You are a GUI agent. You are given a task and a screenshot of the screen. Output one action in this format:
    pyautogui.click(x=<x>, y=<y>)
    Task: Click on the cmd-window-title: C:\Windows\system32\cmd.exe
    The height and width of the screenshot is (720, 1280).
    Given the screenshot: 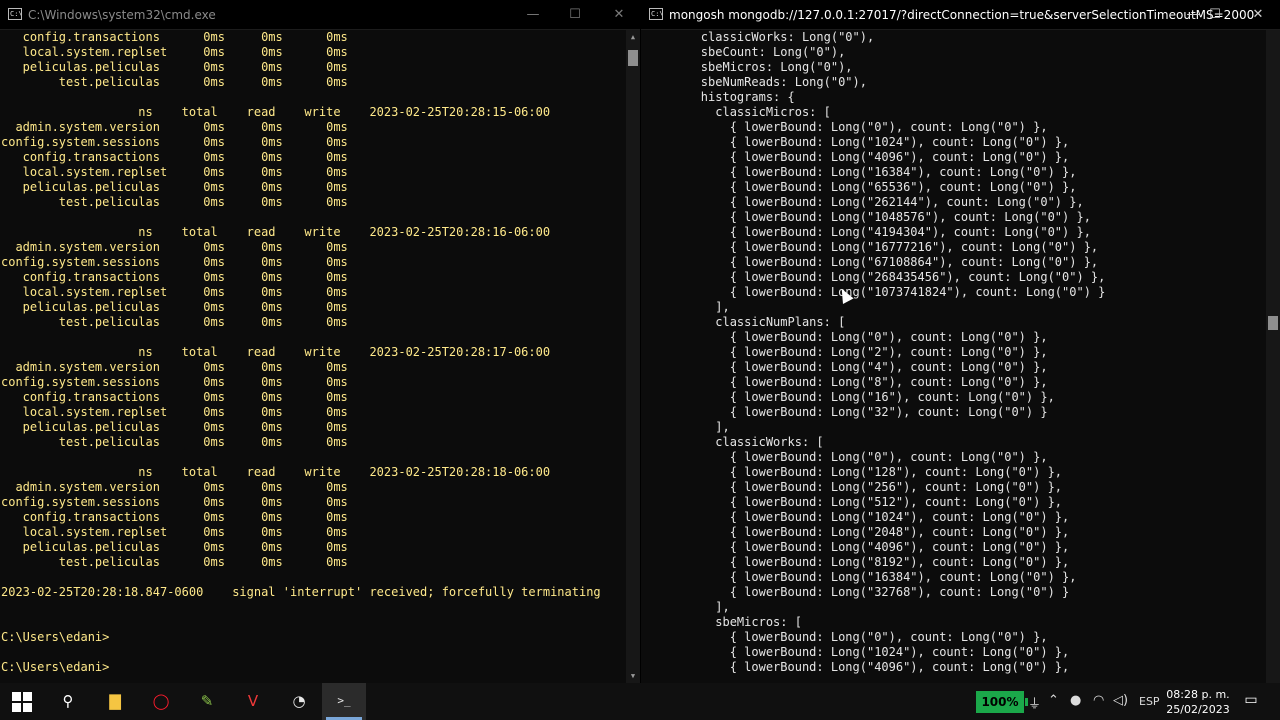 What is the action you would take?
    pyautogui.click(x=122, y=15)
    